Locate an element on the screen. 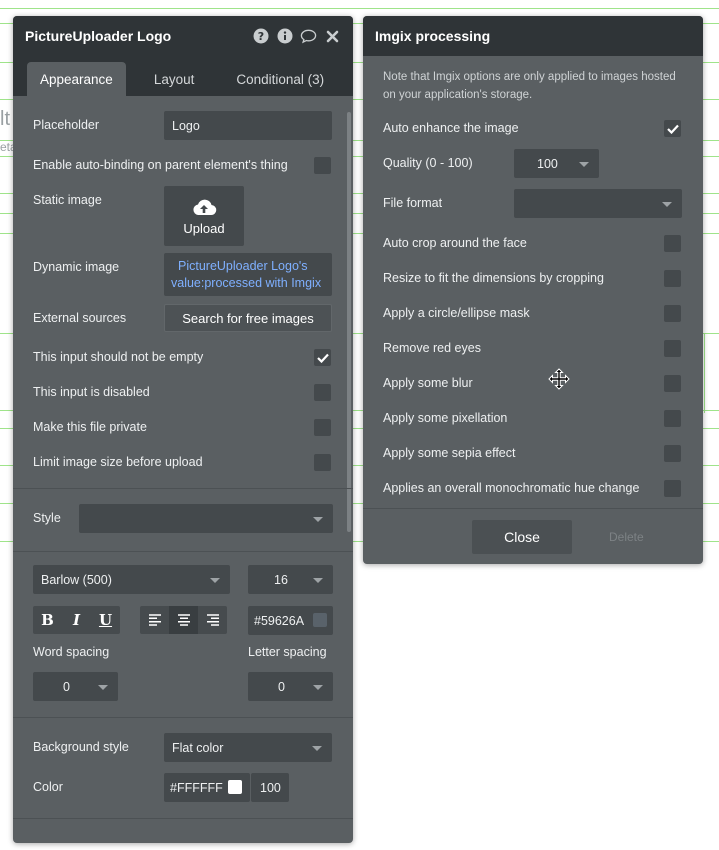  font-family-dropdown: Barlow (500) is located at coordinates (131, 579).